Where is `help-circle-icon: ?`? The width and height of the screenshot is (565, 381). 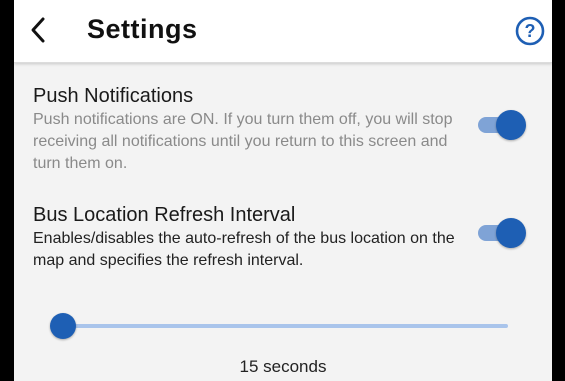
help-circle-icon: ? is located at coordinates (530, 31).